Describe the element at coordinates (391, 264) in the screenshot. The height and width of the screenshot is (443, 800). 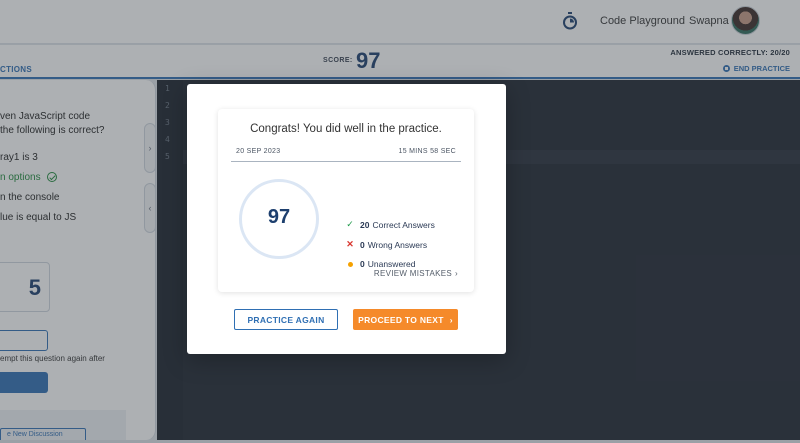
I see `unanswered-label: Unanswered` at that location.